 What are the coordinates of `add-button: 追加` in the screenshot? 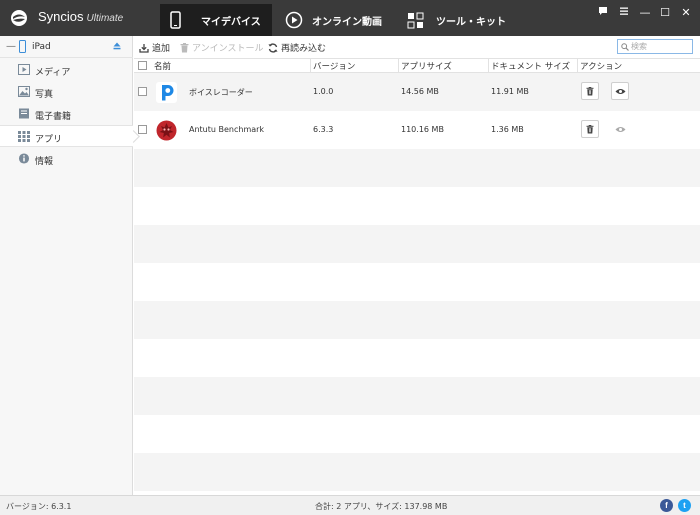 It's located at (154, 47).